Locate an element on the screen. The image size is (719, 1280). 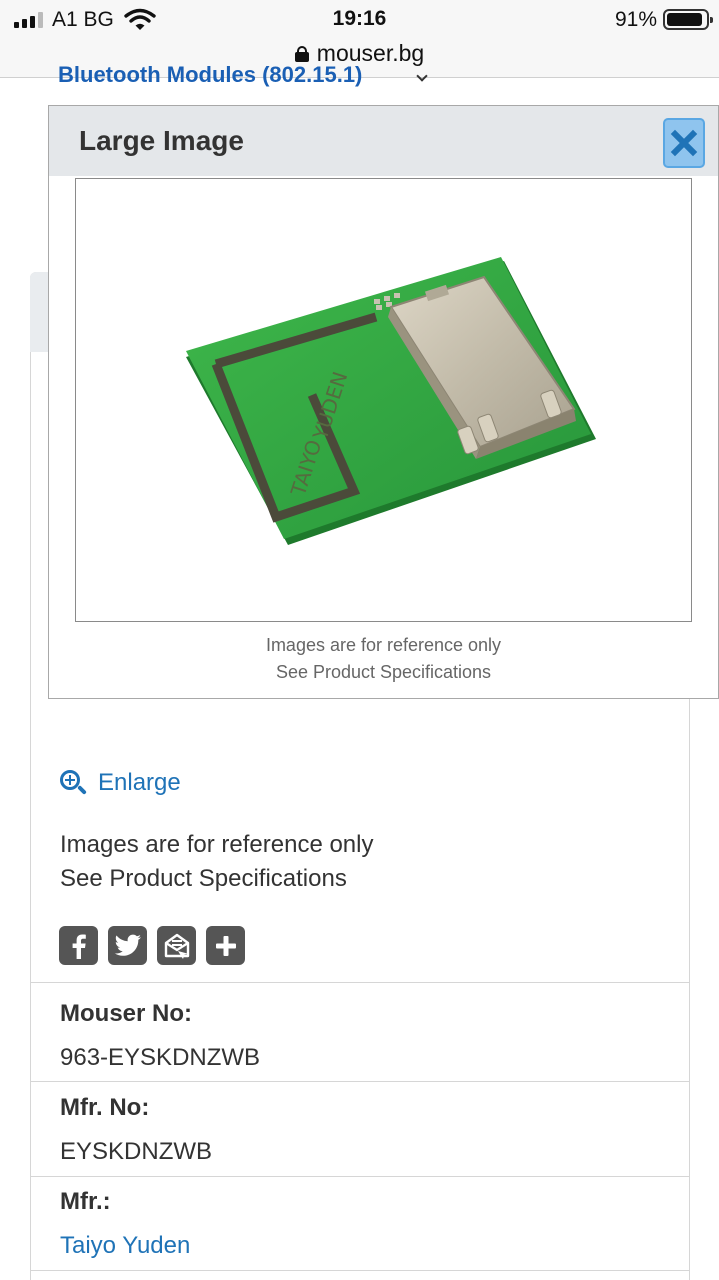
close-icon is located at coordinates (684, 143).